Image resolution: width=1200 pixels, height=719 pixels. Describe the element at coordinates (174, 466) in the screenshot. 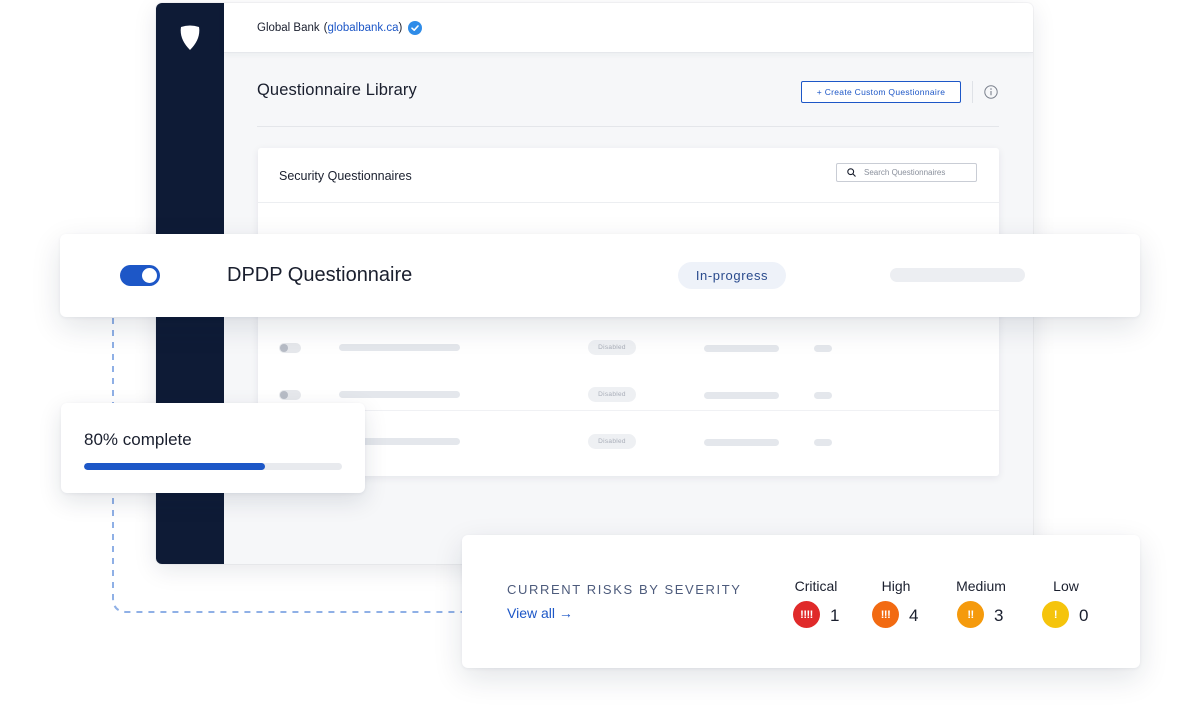

I see `progress-fill` at that location.